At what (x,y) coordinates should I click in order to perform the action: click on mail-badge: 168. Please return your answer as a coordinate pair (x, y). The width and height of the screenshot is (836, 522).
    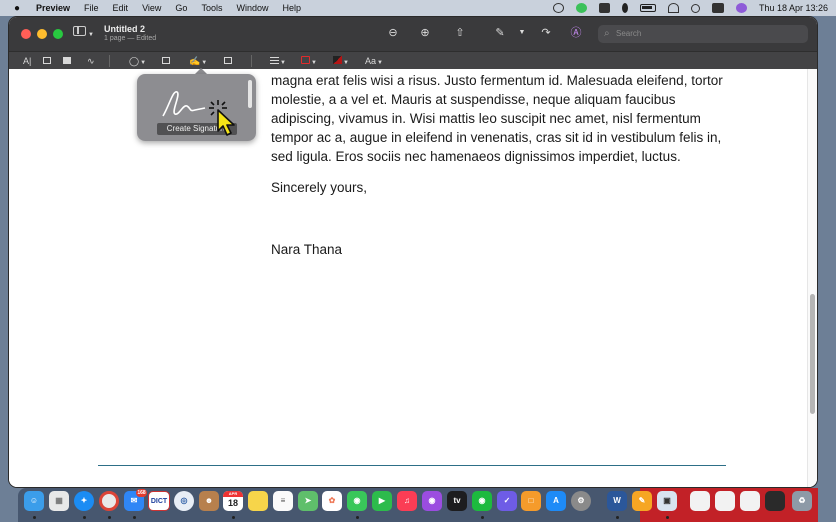
    Looking at the image, I should click on (141, 493).